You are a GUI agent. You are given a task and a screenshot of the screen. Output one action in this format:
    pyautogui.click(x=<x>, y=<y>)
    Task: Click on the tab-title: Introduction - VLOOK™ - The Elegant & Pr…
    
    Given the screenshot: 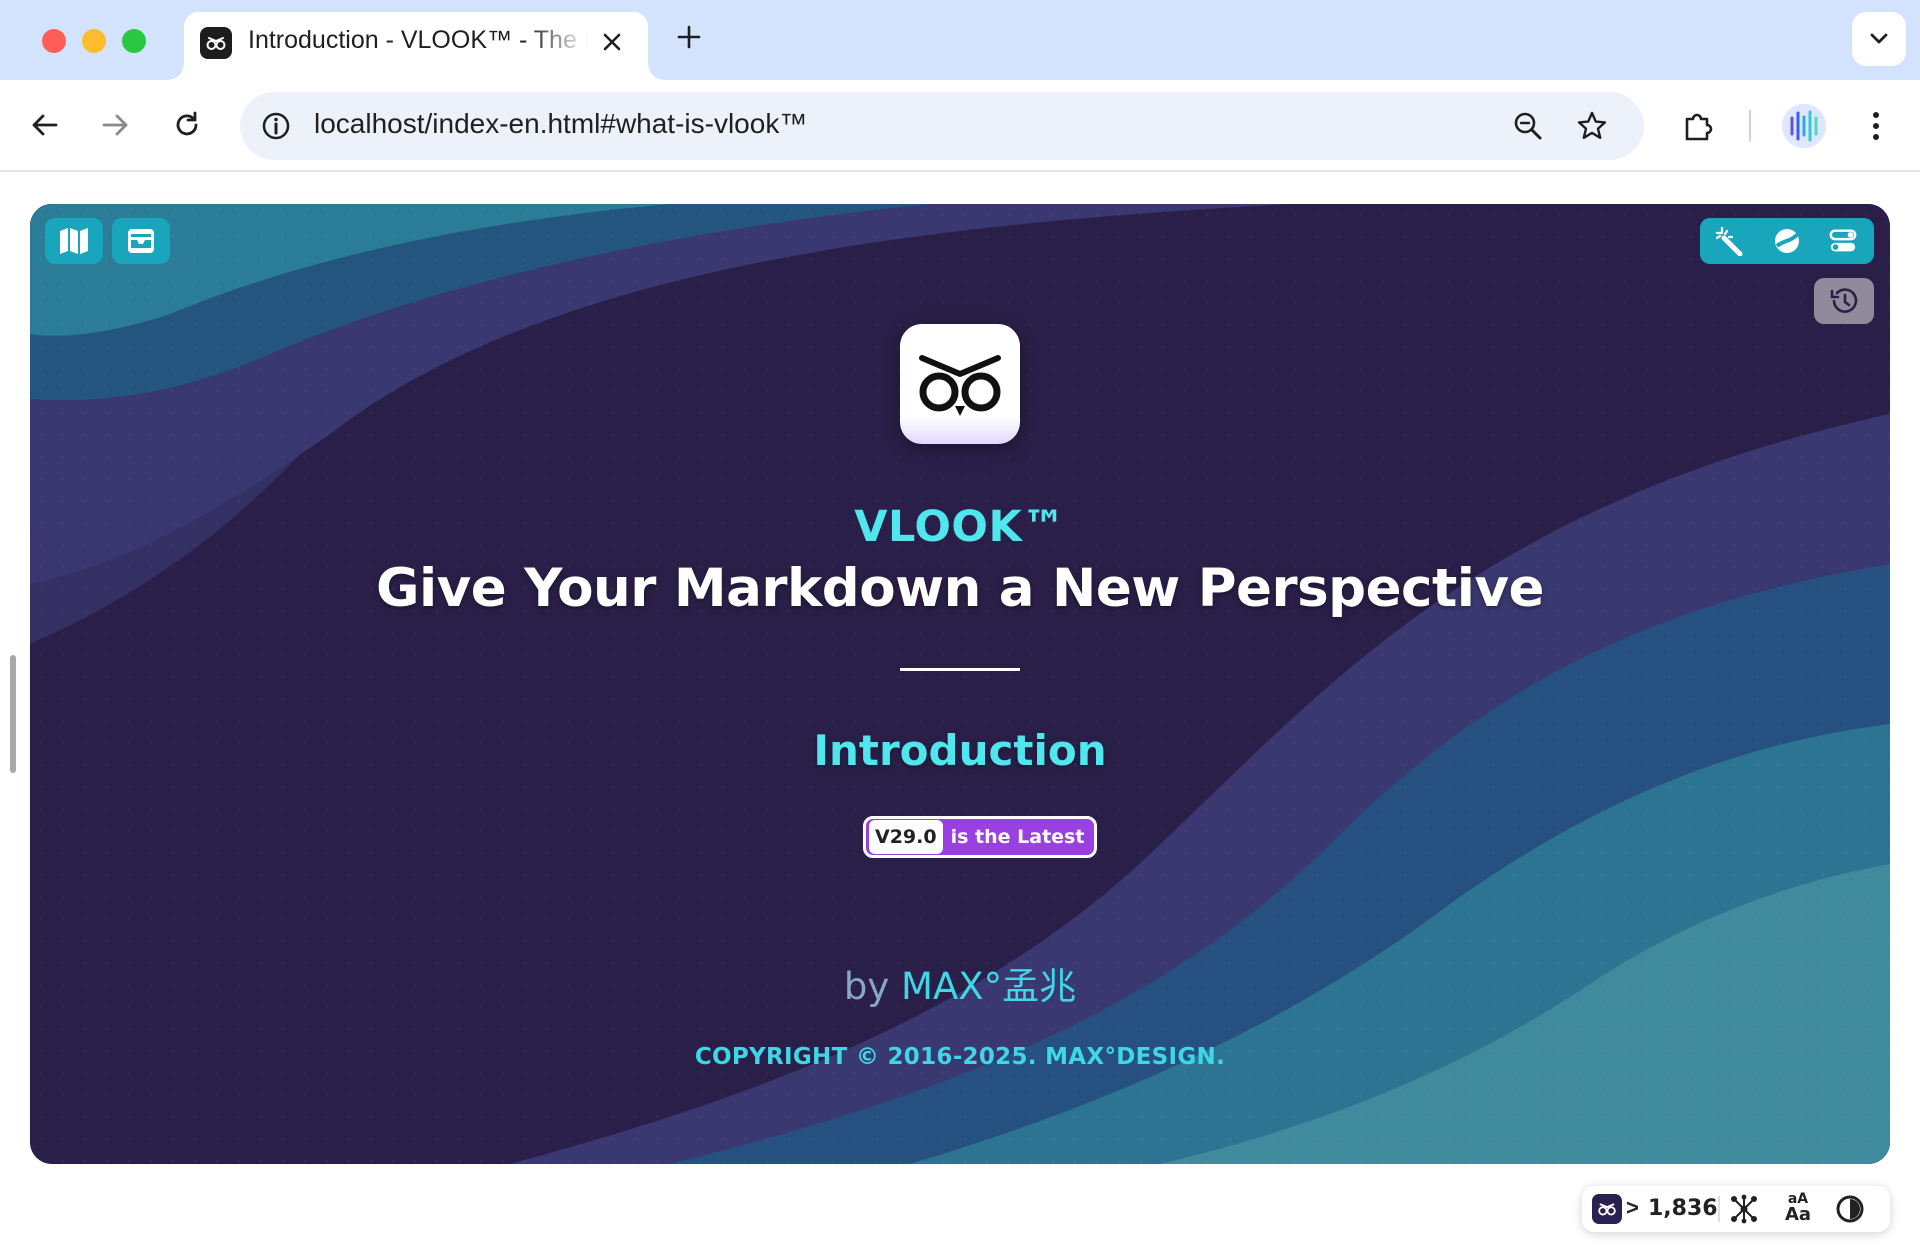 What is the action you would take?
    pyautogui.click(x=418, y=40)
    